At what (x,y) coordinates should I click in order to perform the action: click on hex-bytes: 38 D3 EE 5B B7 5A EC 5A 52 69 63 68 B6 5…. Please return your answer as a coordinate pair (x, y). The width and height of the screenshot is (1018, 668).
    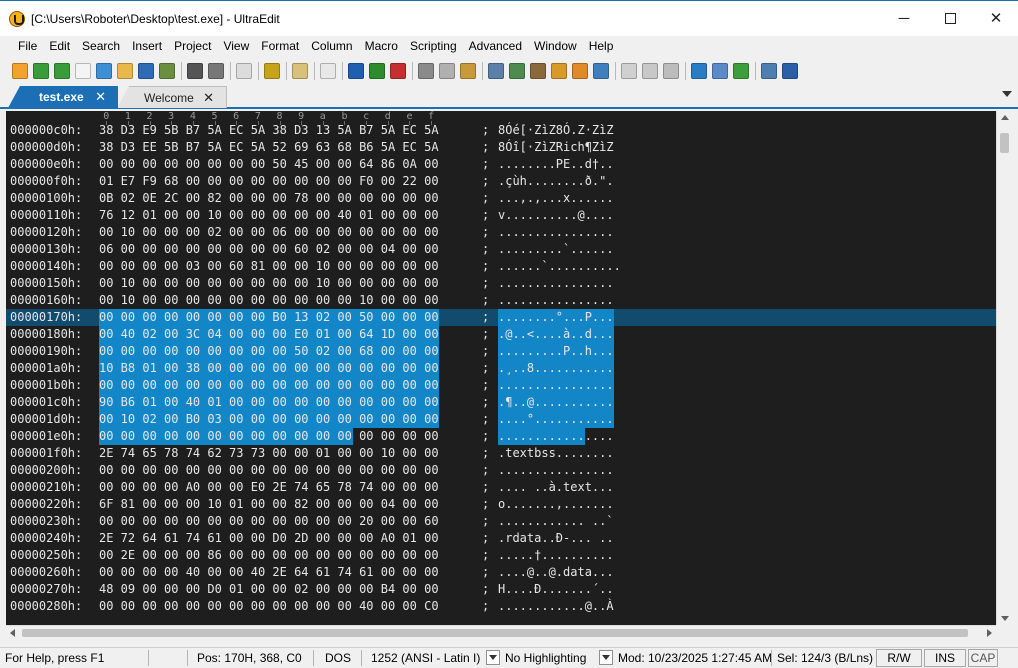
    Looking at the image, I should click on (269, 147).